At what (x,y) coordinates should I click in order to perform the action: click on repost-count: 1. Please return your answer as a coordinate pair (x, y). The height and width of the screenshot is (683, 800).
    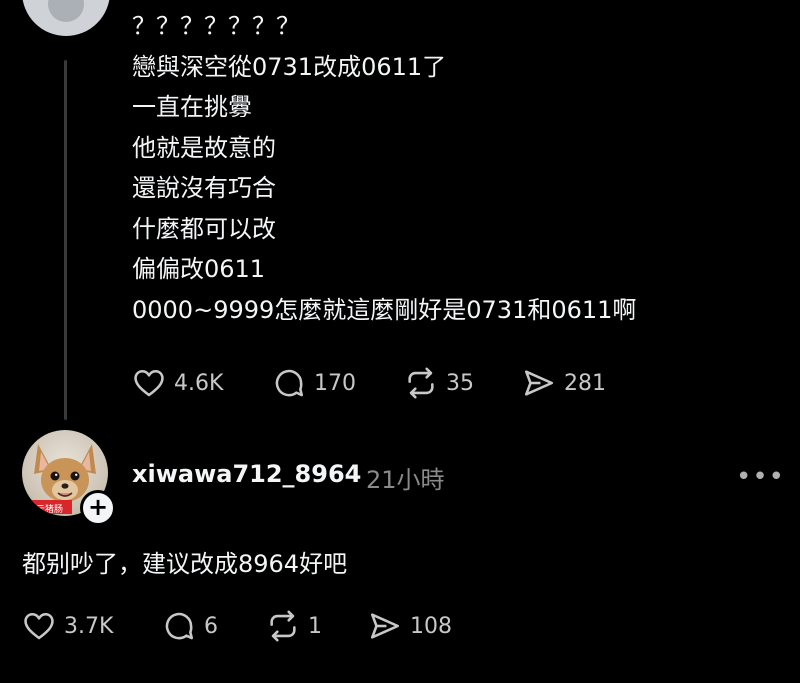
    Looking at the image, I should click on (315, 626).